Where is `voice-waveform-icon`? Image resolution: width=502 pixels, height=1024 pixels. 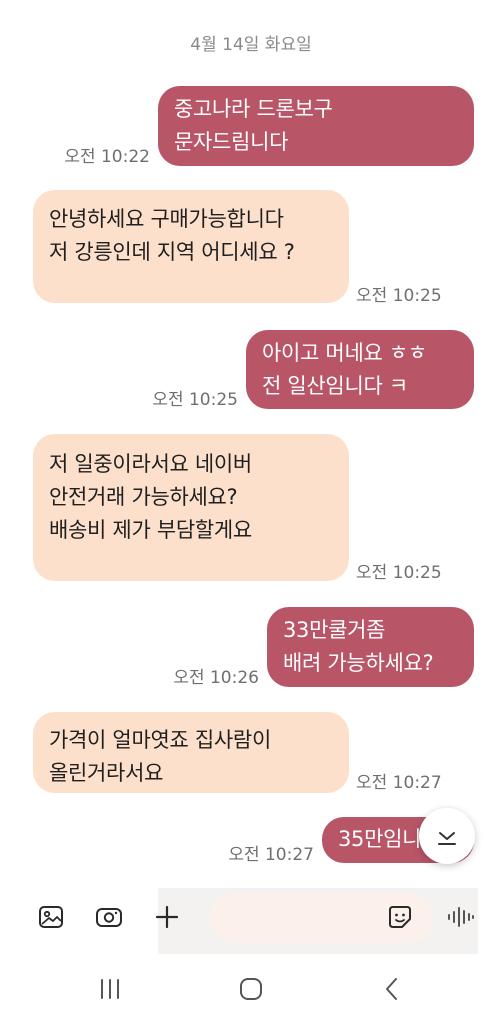
voice-waveform-icon is located at coordinates (461, 917).